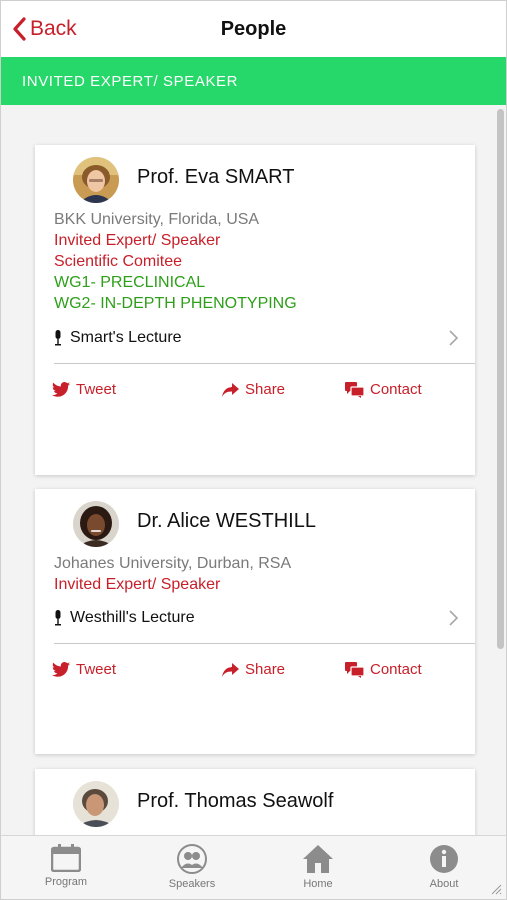 The image size is (507, 900). Describe the element at coordinates (226, 521) in the screenshot. I see `person-name: Dr. Alice WESTHILL` at that location.